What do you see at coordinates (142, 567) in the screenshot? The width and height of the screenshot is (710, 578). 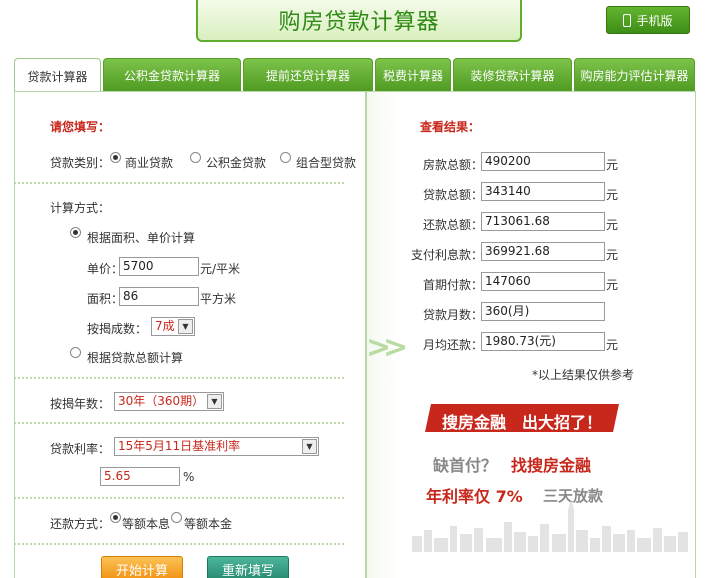 I see `start-calculation-button: 开始计算` at bounding box center [142, 567].